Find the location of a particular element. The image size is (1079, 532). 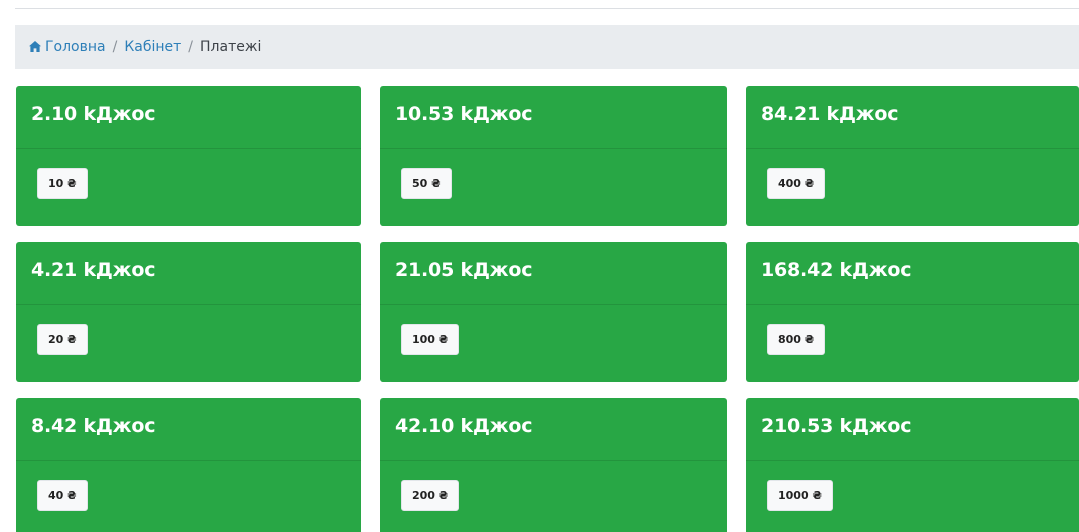

payment-card: 210.53 kДжос 1000 ₴ is located at coordinates (912, 465).